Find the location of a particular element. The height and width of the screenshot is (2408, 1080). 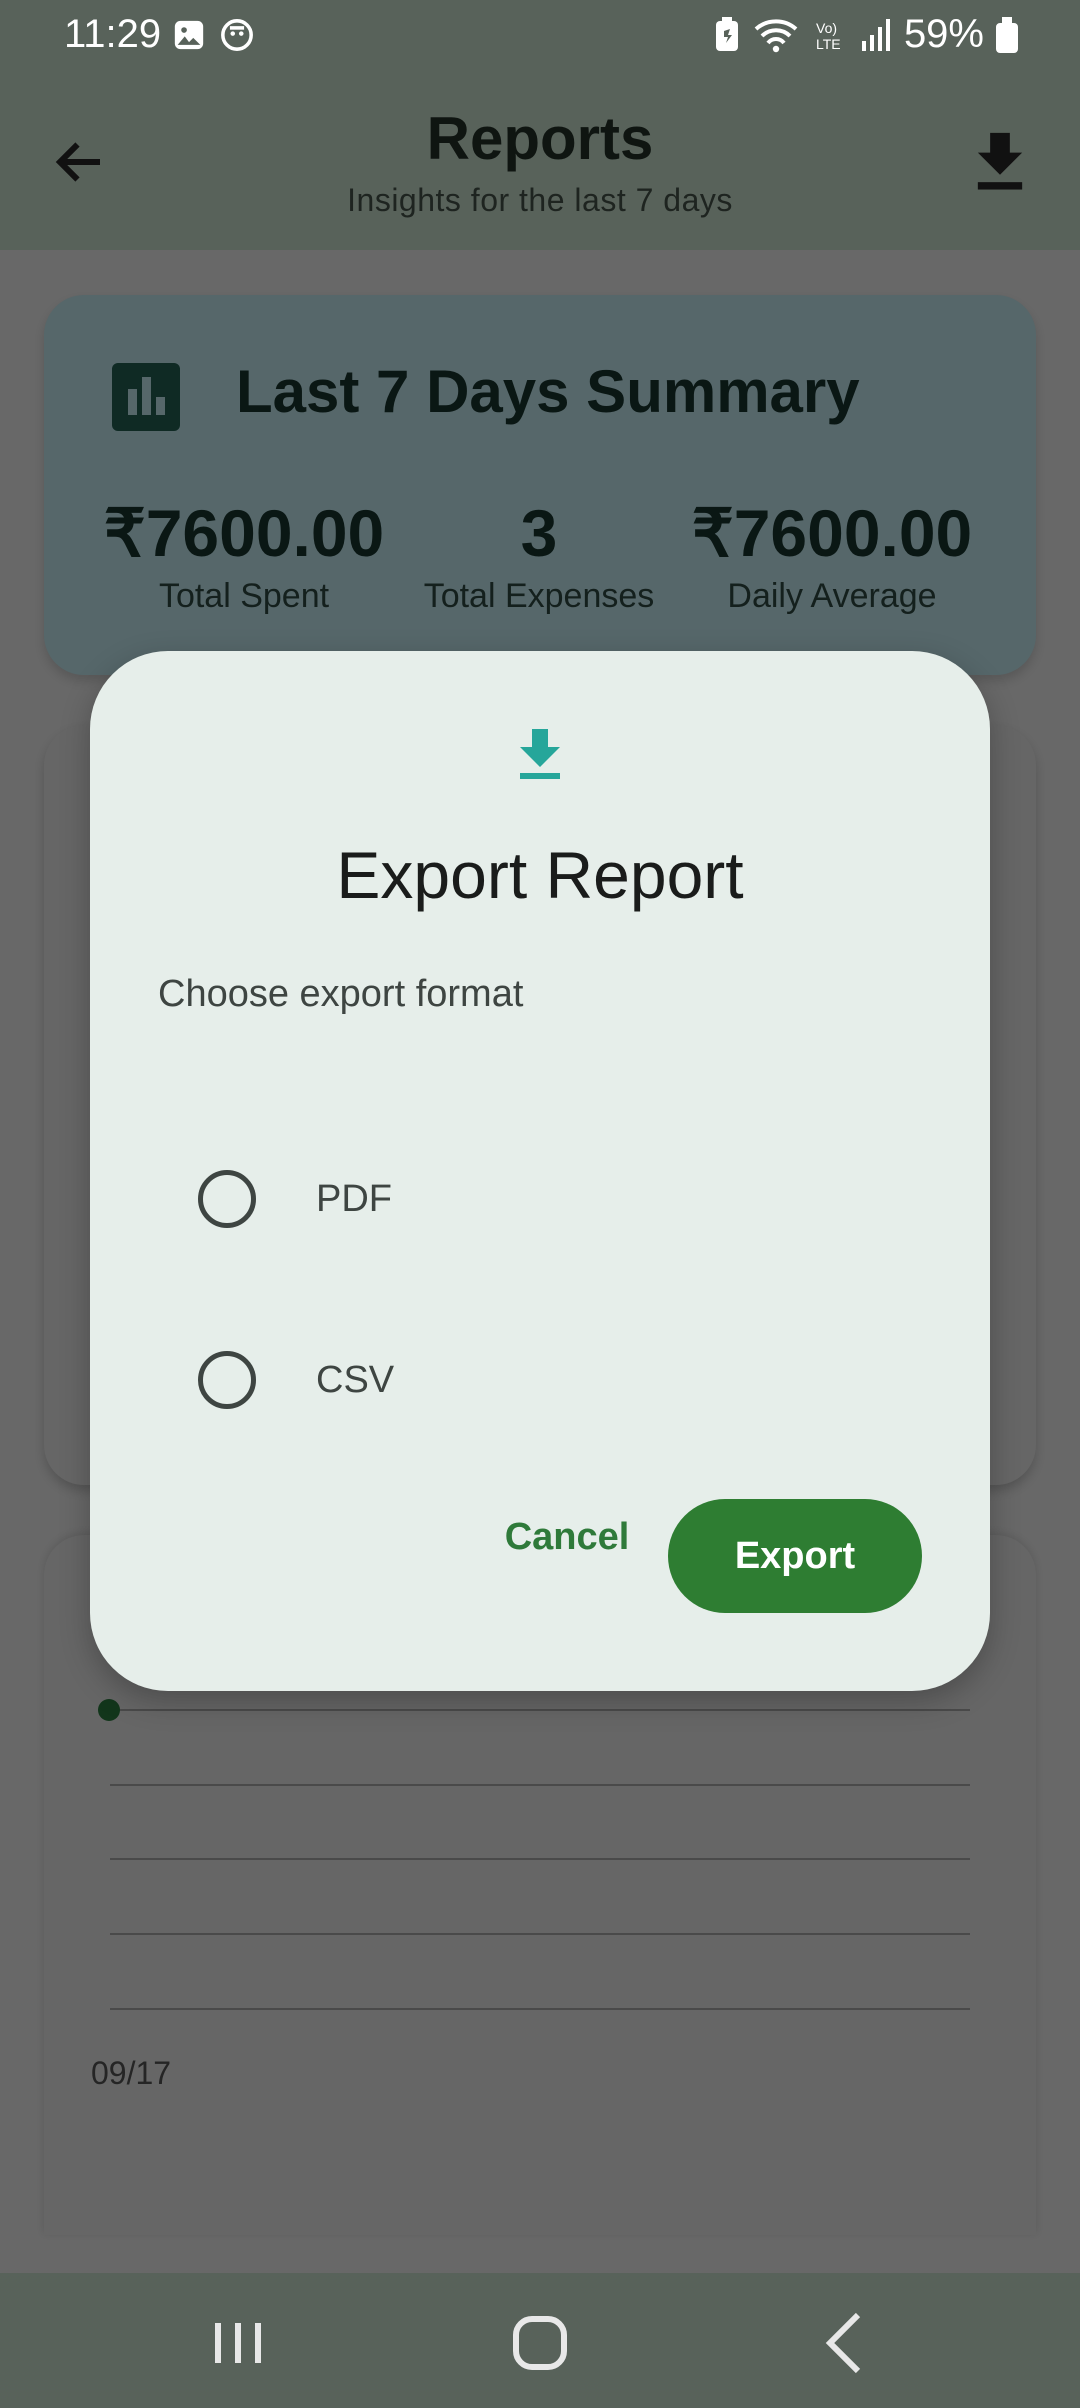

cancel-button: Cancel is located at coordinates (567, 1537).